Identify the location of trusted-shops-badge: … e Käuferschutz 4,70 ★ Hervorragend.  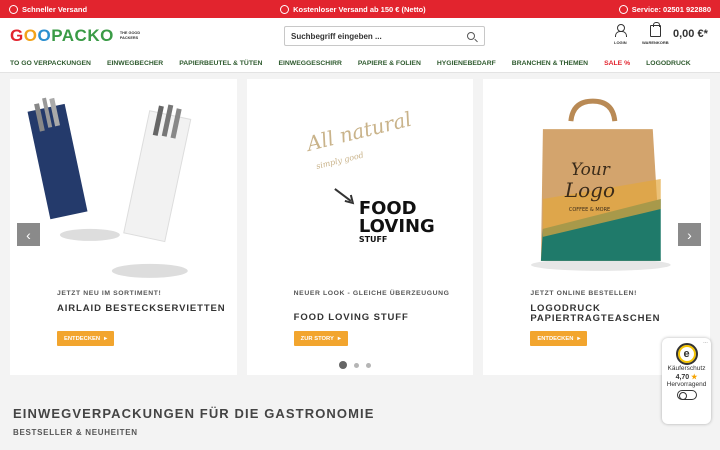
(686, 381).